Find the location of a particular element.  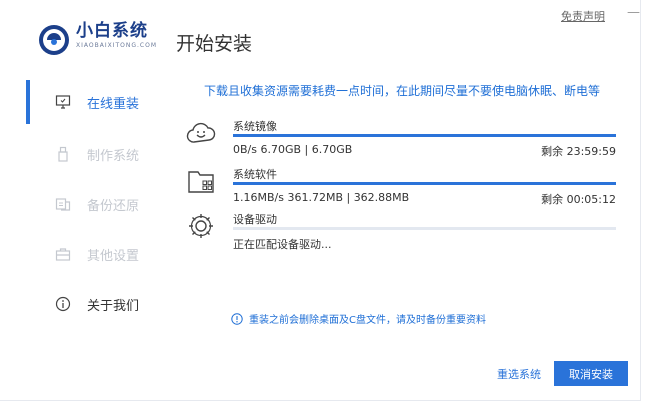

sidebar-item-backup-restore: 备份还原 is located at coordinates (85, 204).